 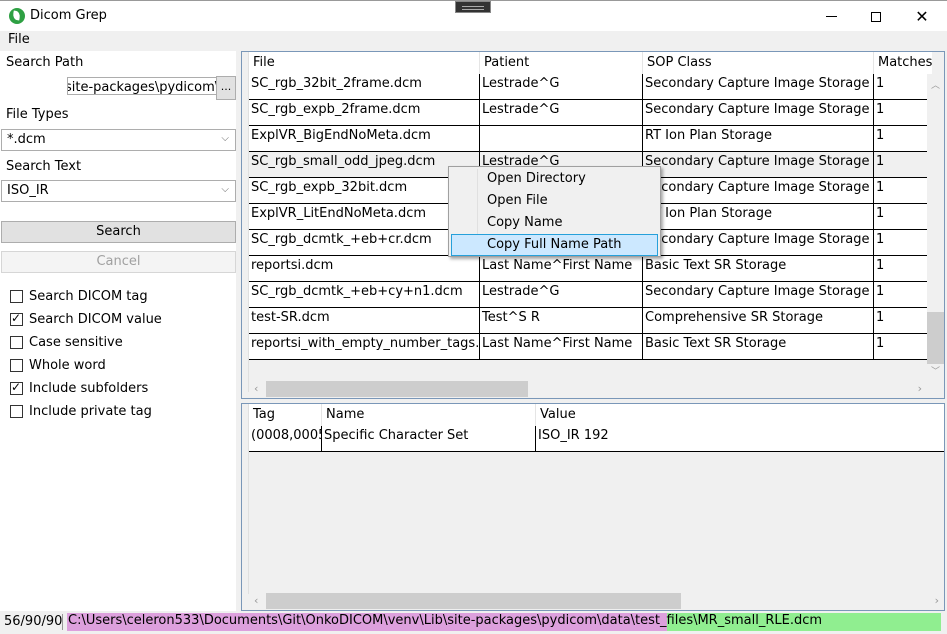 What do you see at coordinates (285, 415) in the screenshot?
I see `column-header-tag: Tag` at bounding box center [285, 415].